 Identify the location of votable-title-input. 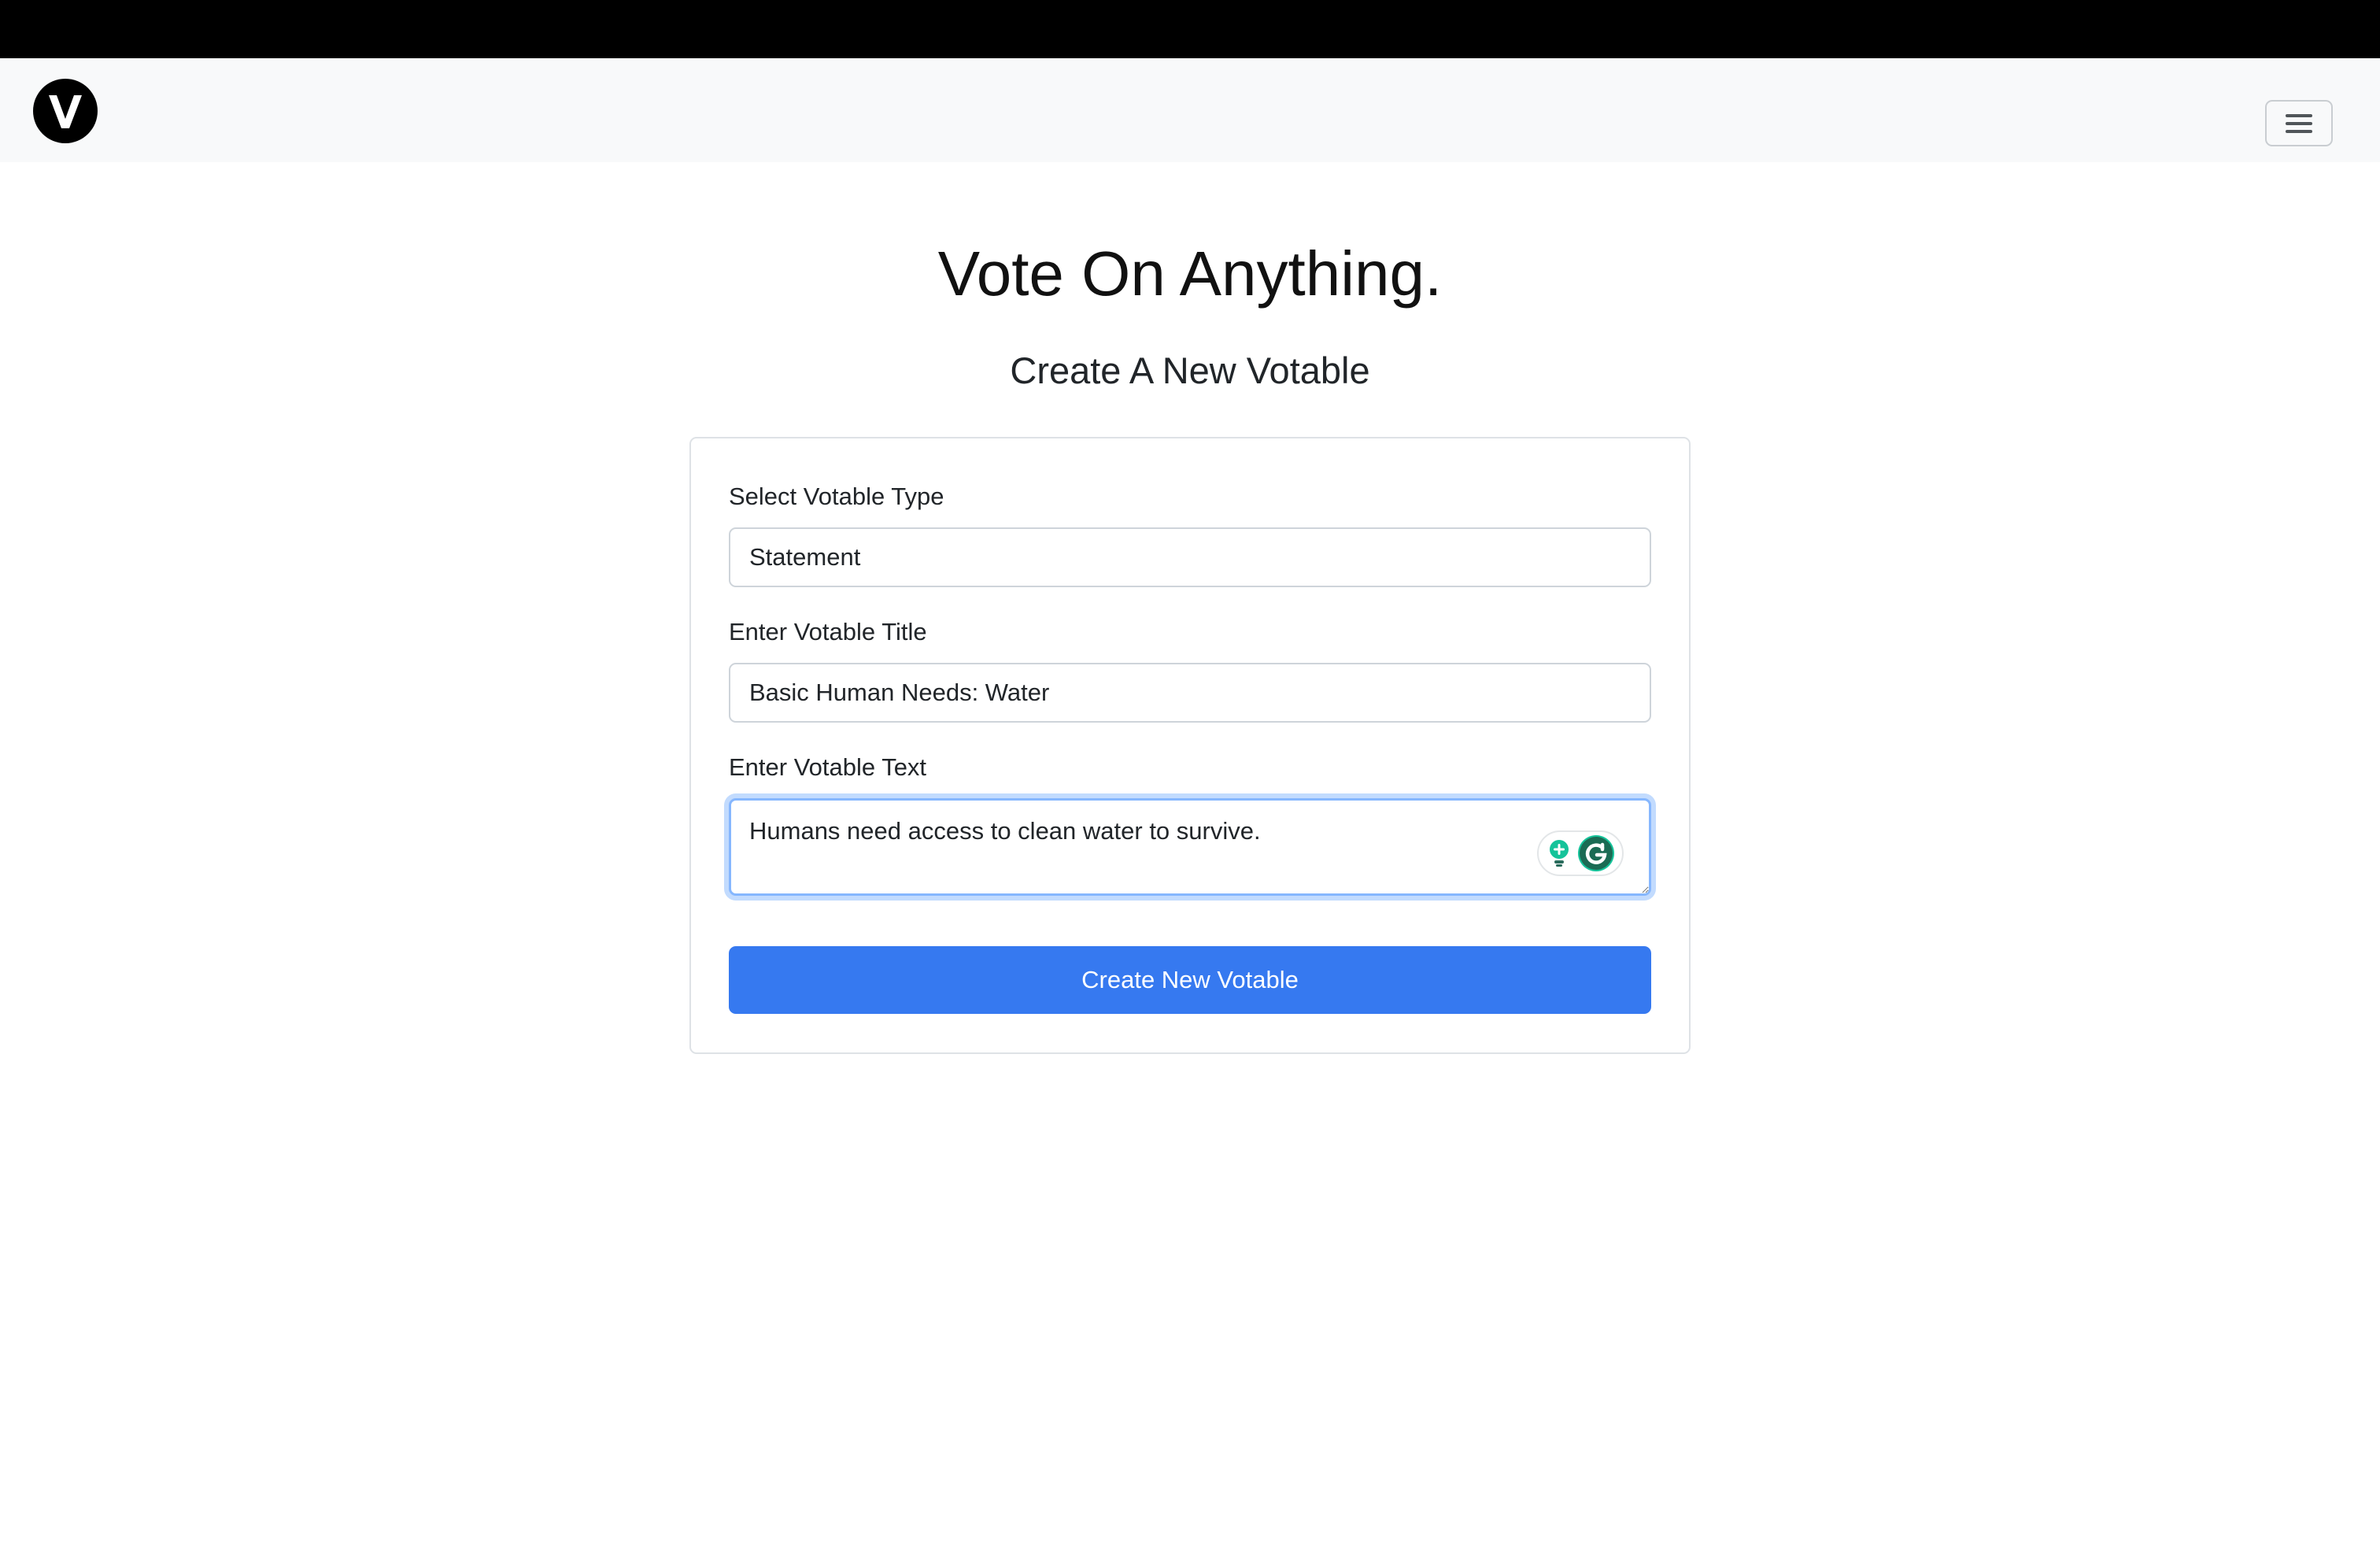
(1190, 693).